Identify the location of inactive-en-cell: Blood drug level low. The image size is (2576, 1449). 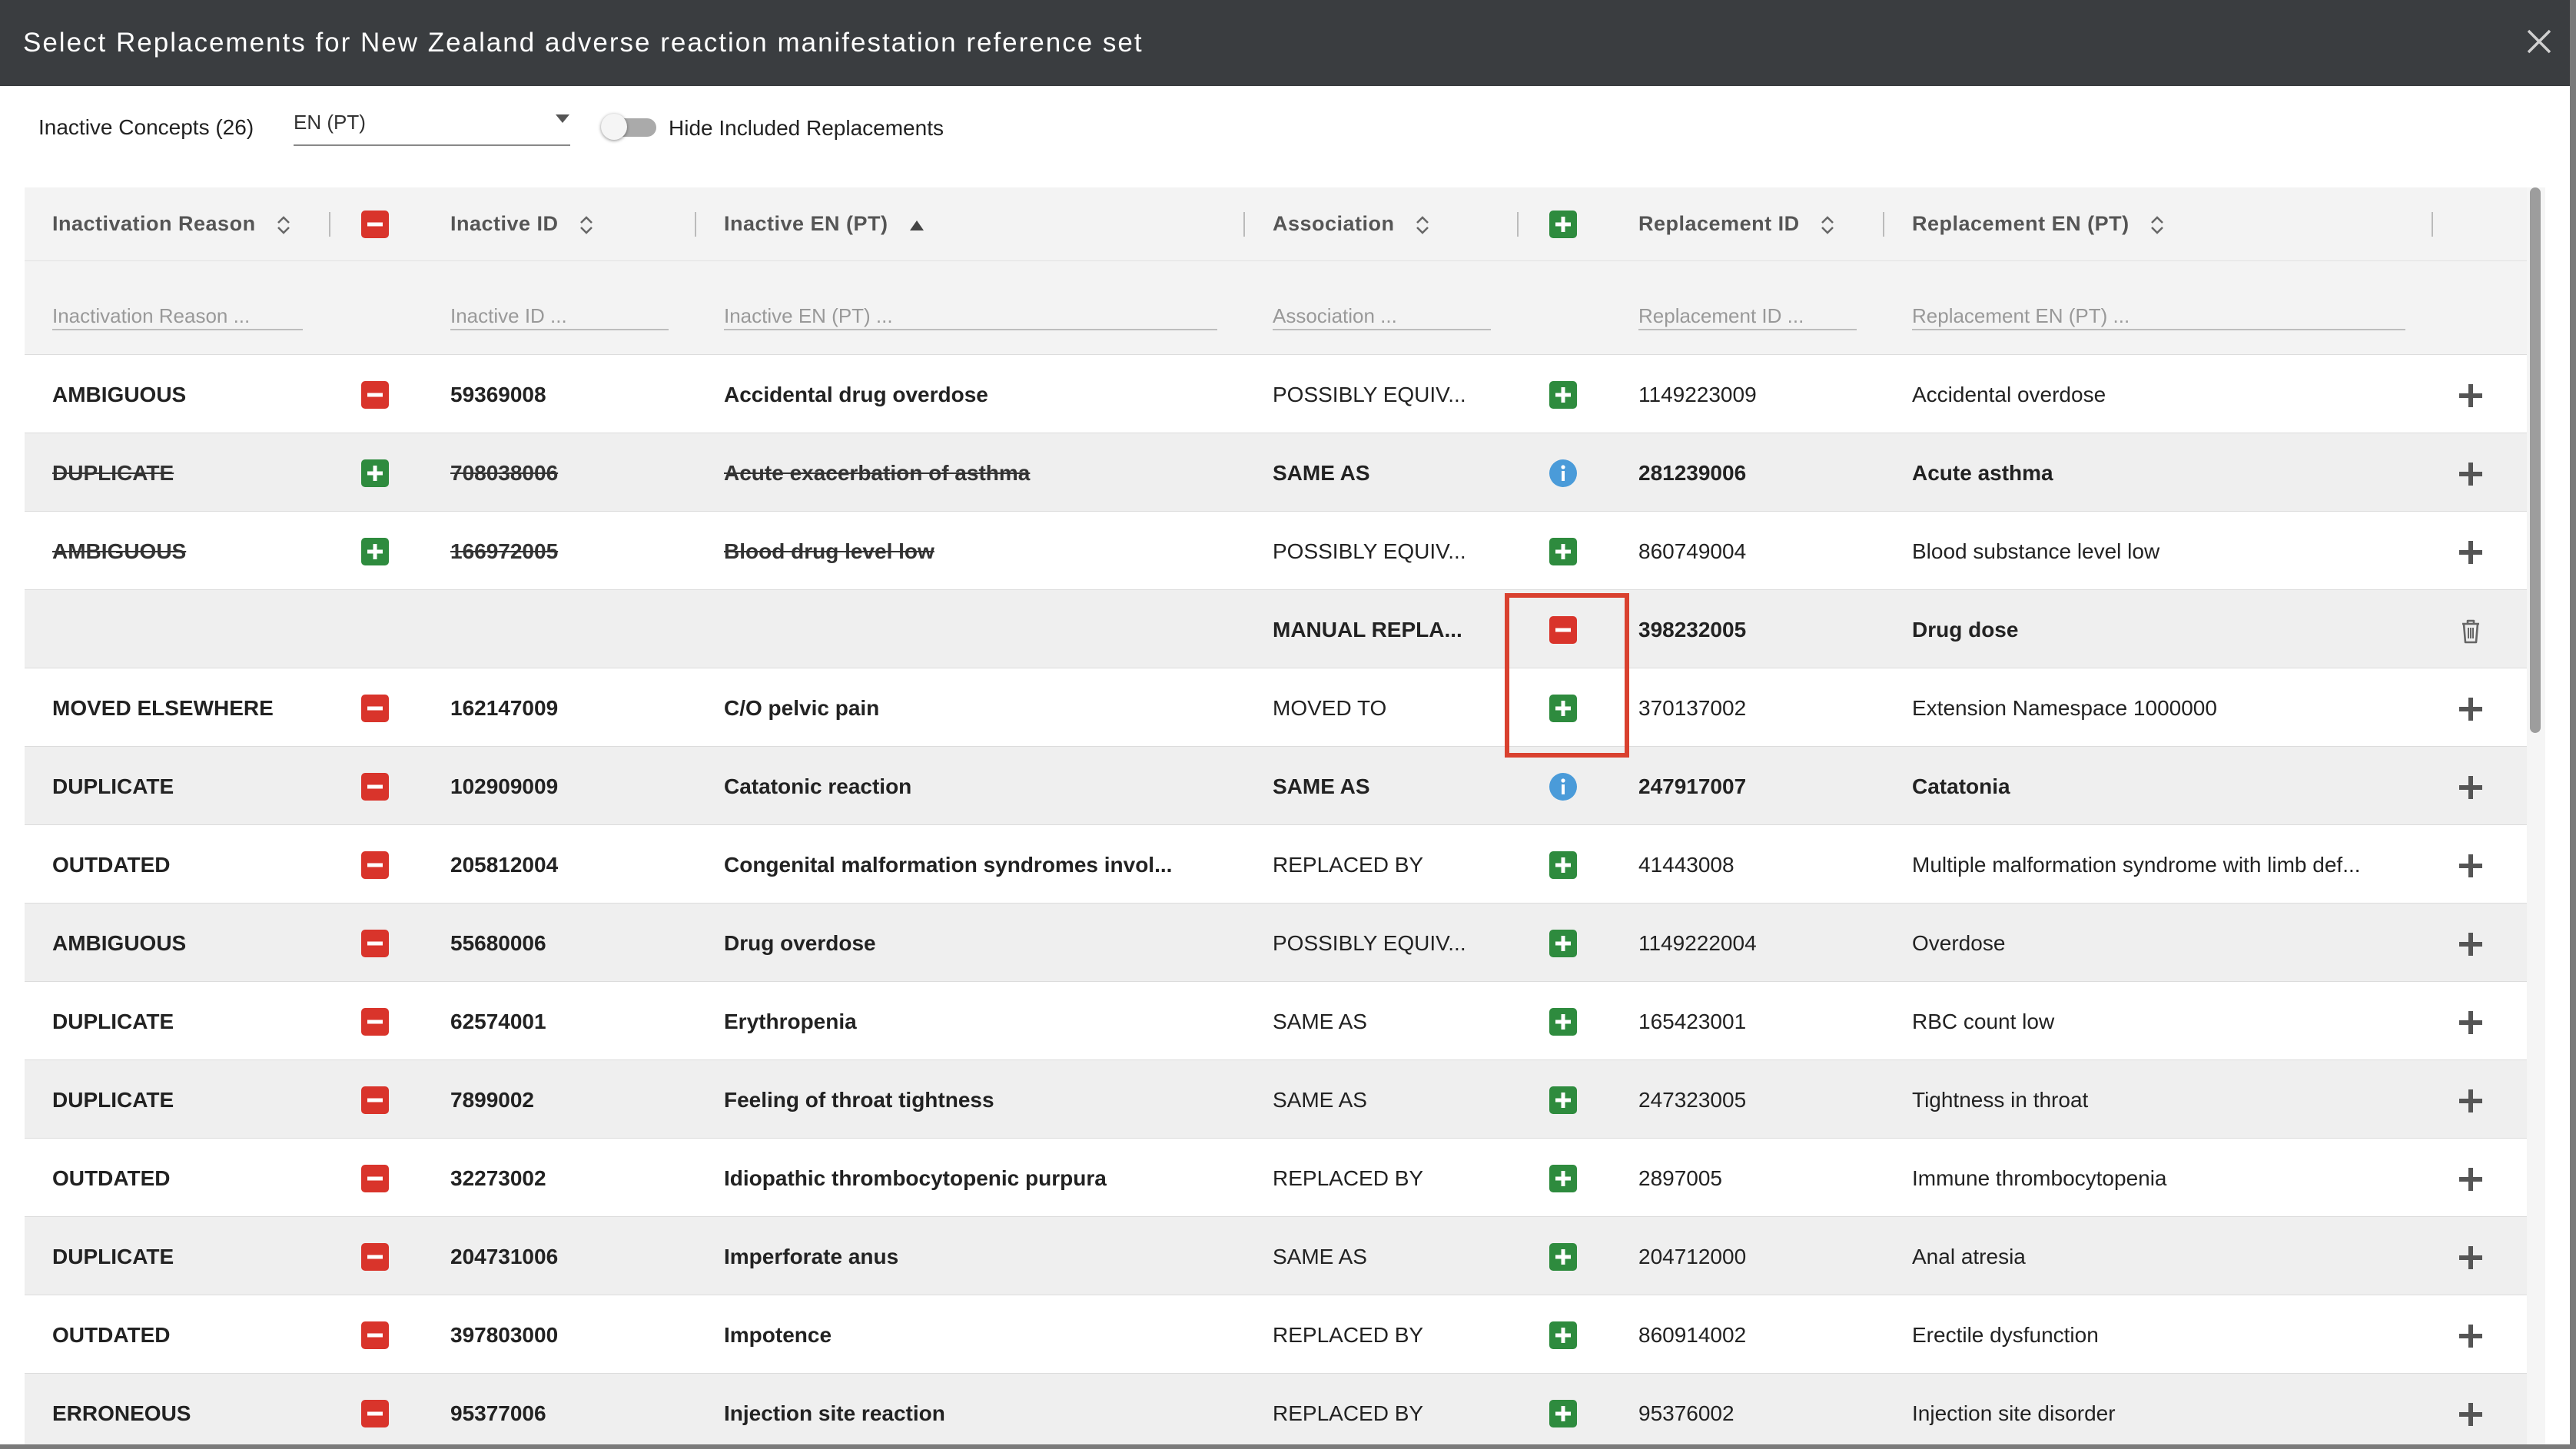
(829, 551).